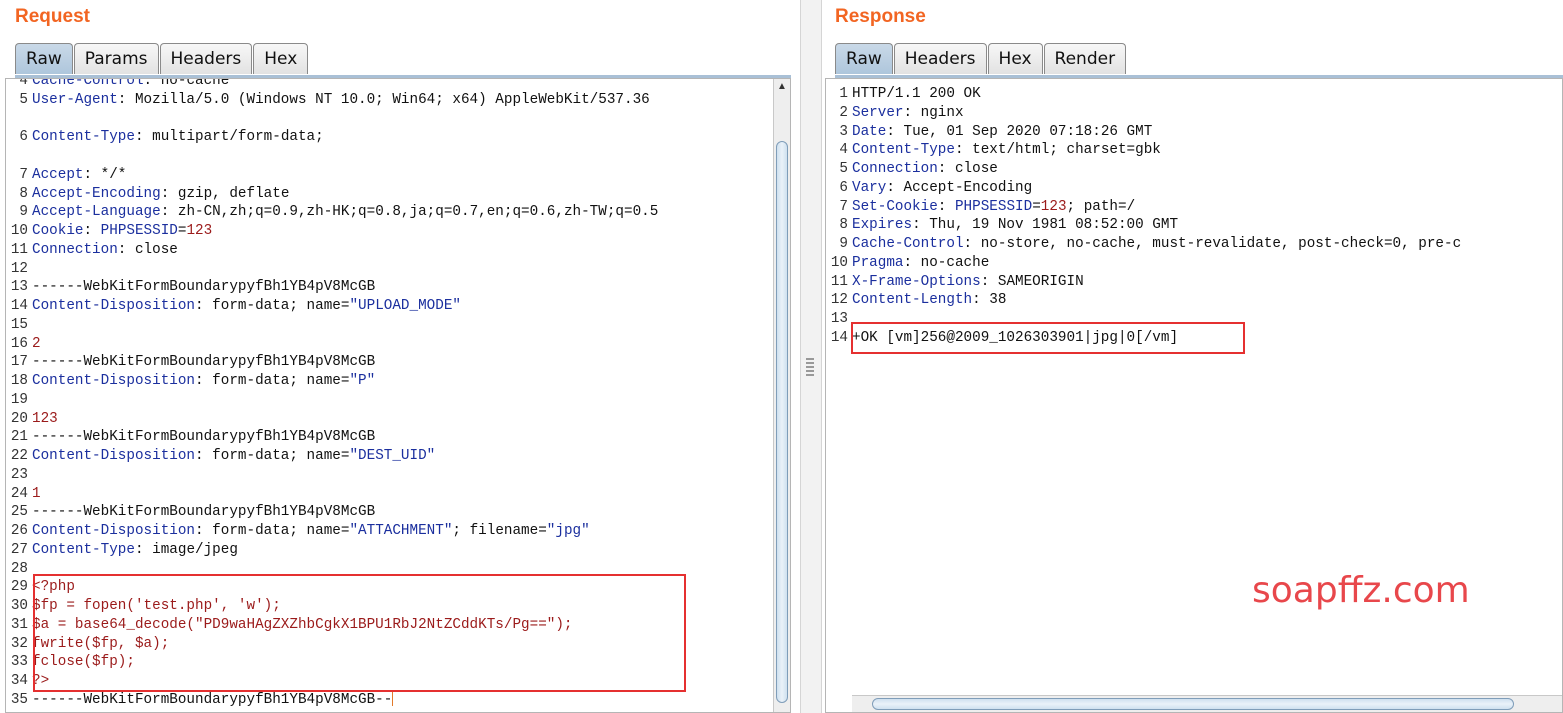  Describe the element at coordinates (1015, 337) in the screenshot. I see `line-text: +OK [vm]256@2009_1026303901|jpg|0[/vm]` at that location.